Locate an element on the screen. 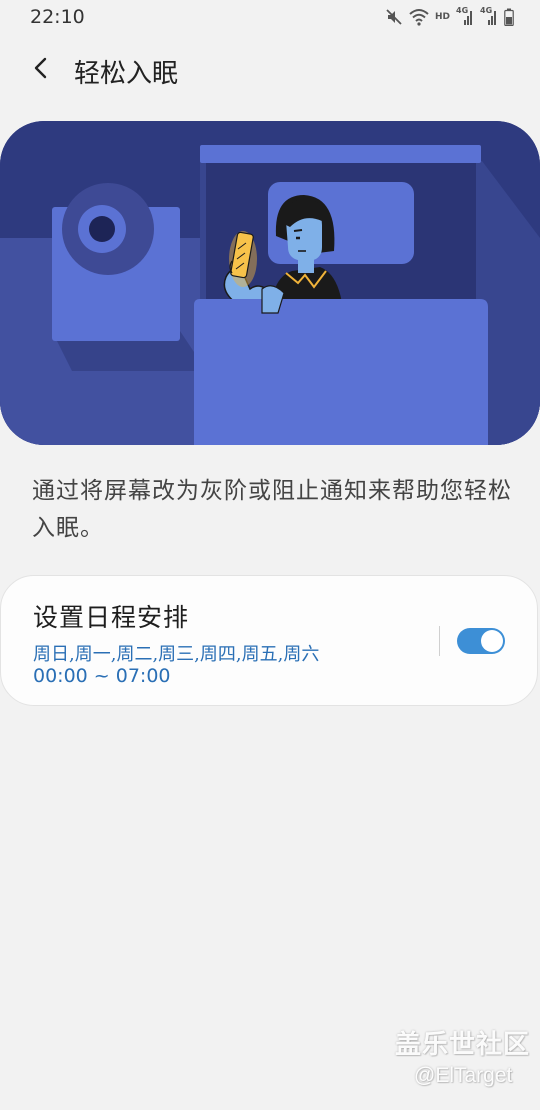 The width and height of the screenshot is (540, 1110). watermark-user: @ElTarget is located at coordinates (463, 1075).